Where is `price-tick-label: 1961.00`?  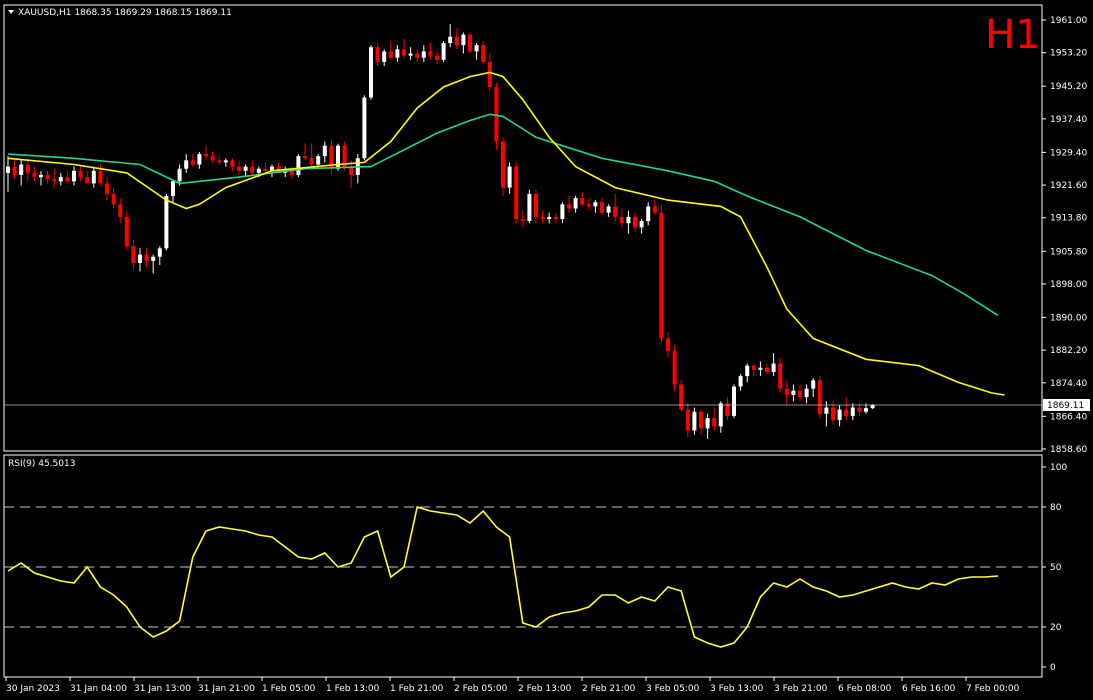
price-tick-label: 1961.00 is located at coordinates (1068, 21).